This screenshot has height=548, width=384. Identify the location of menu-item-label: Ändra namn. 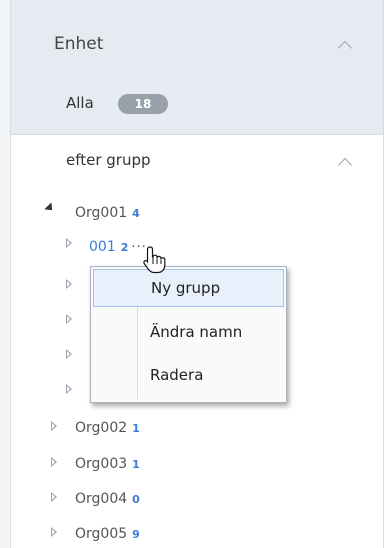
(196, 332).